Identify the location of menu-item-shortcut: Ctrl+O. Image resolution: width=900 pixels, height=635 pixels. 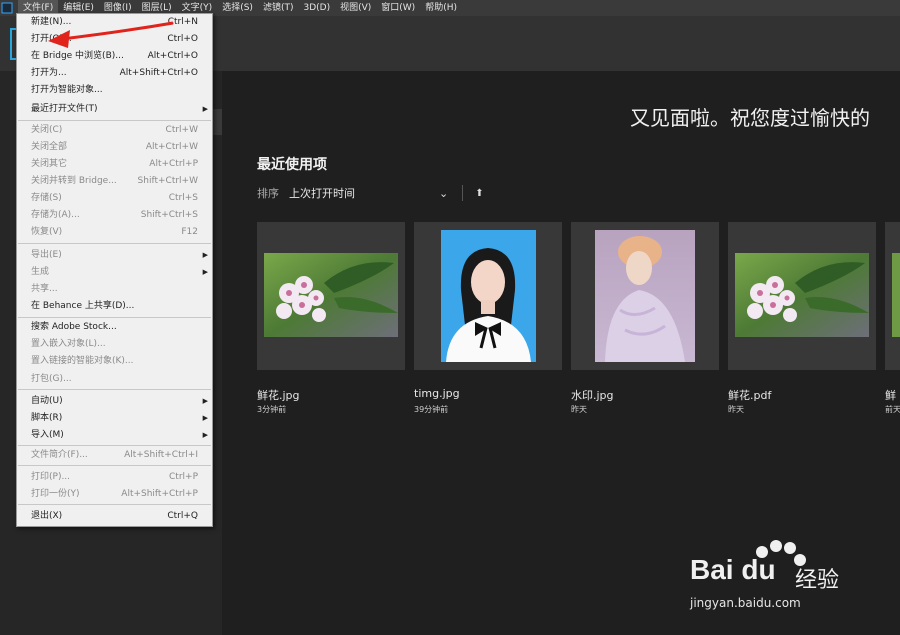
(182, 39).